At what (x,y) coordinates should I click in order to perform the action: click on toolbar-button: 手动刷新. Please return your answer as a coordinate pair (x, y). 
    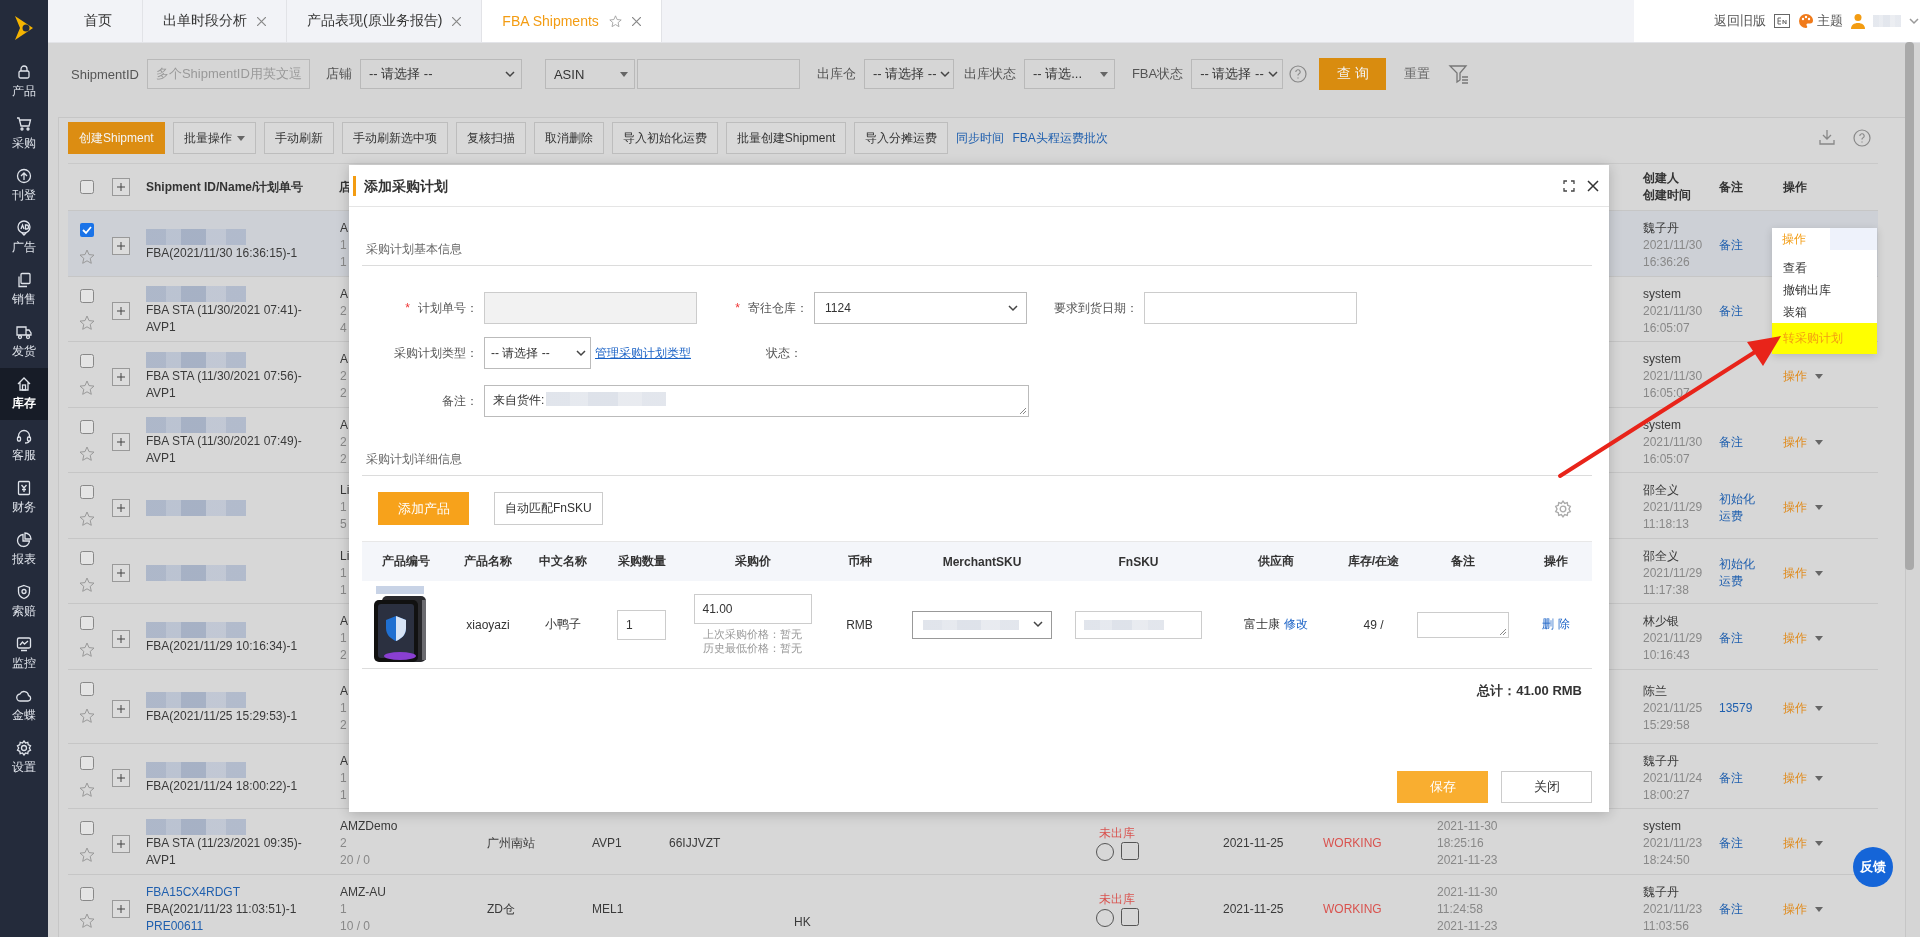
    Looking at the image, I should click on (298, 138).